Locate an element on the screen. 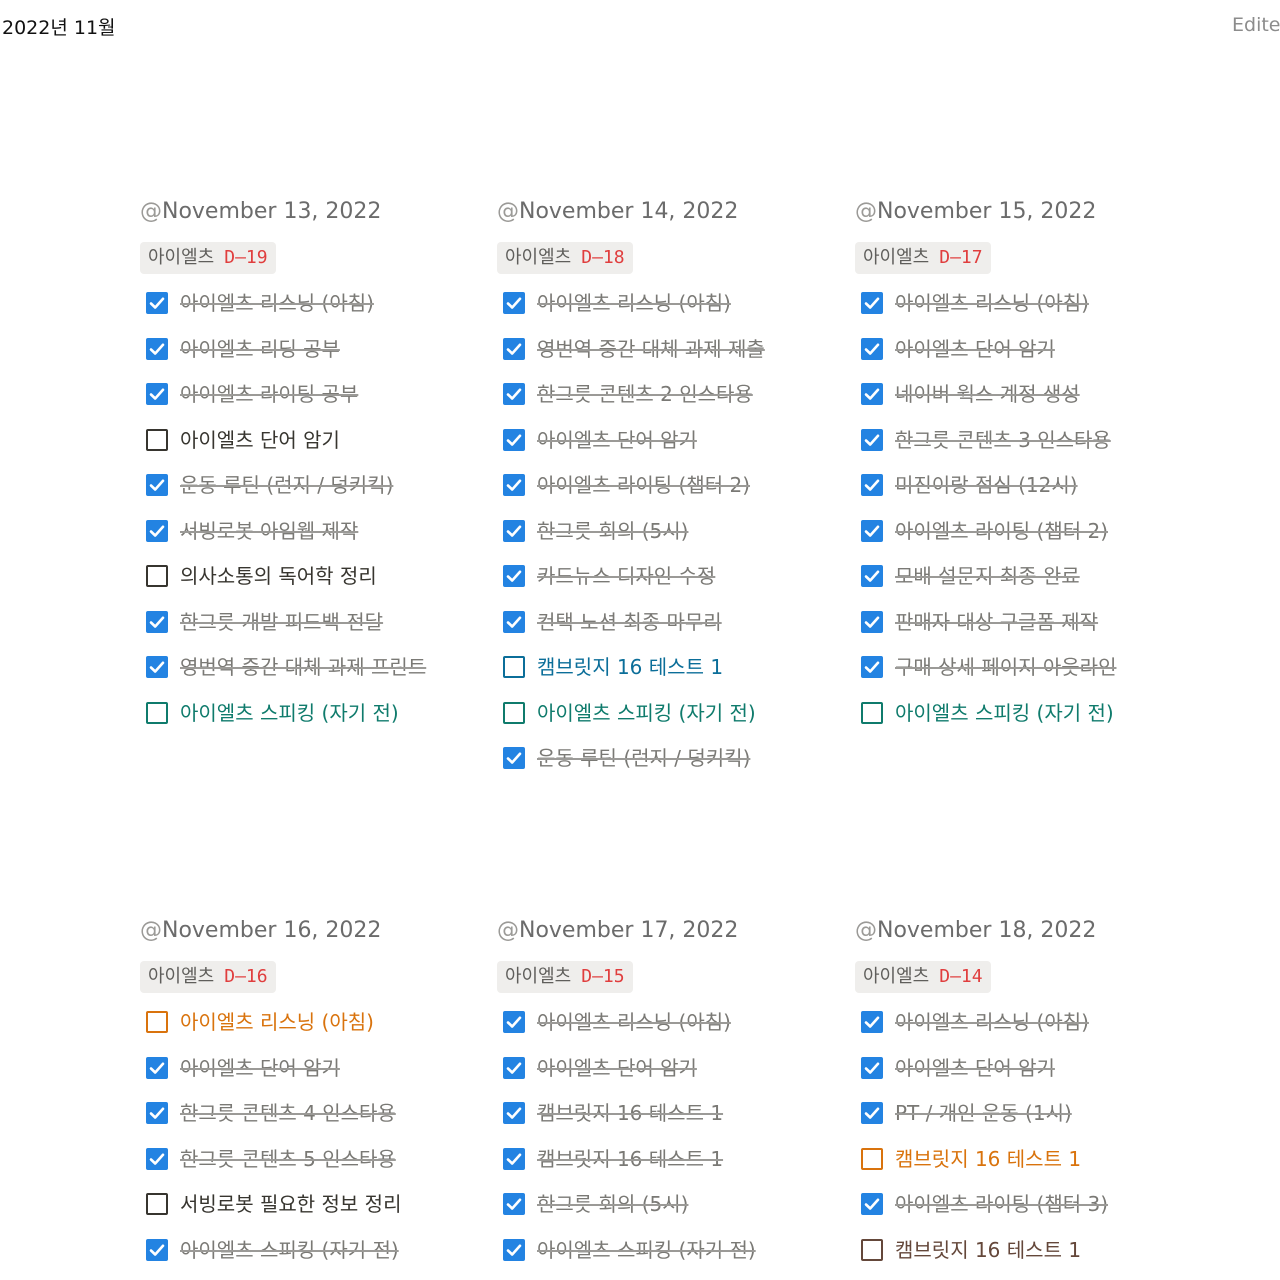  todo-text: PT / 개인 운동 (1시) is located at coordinates (1035, 1113).